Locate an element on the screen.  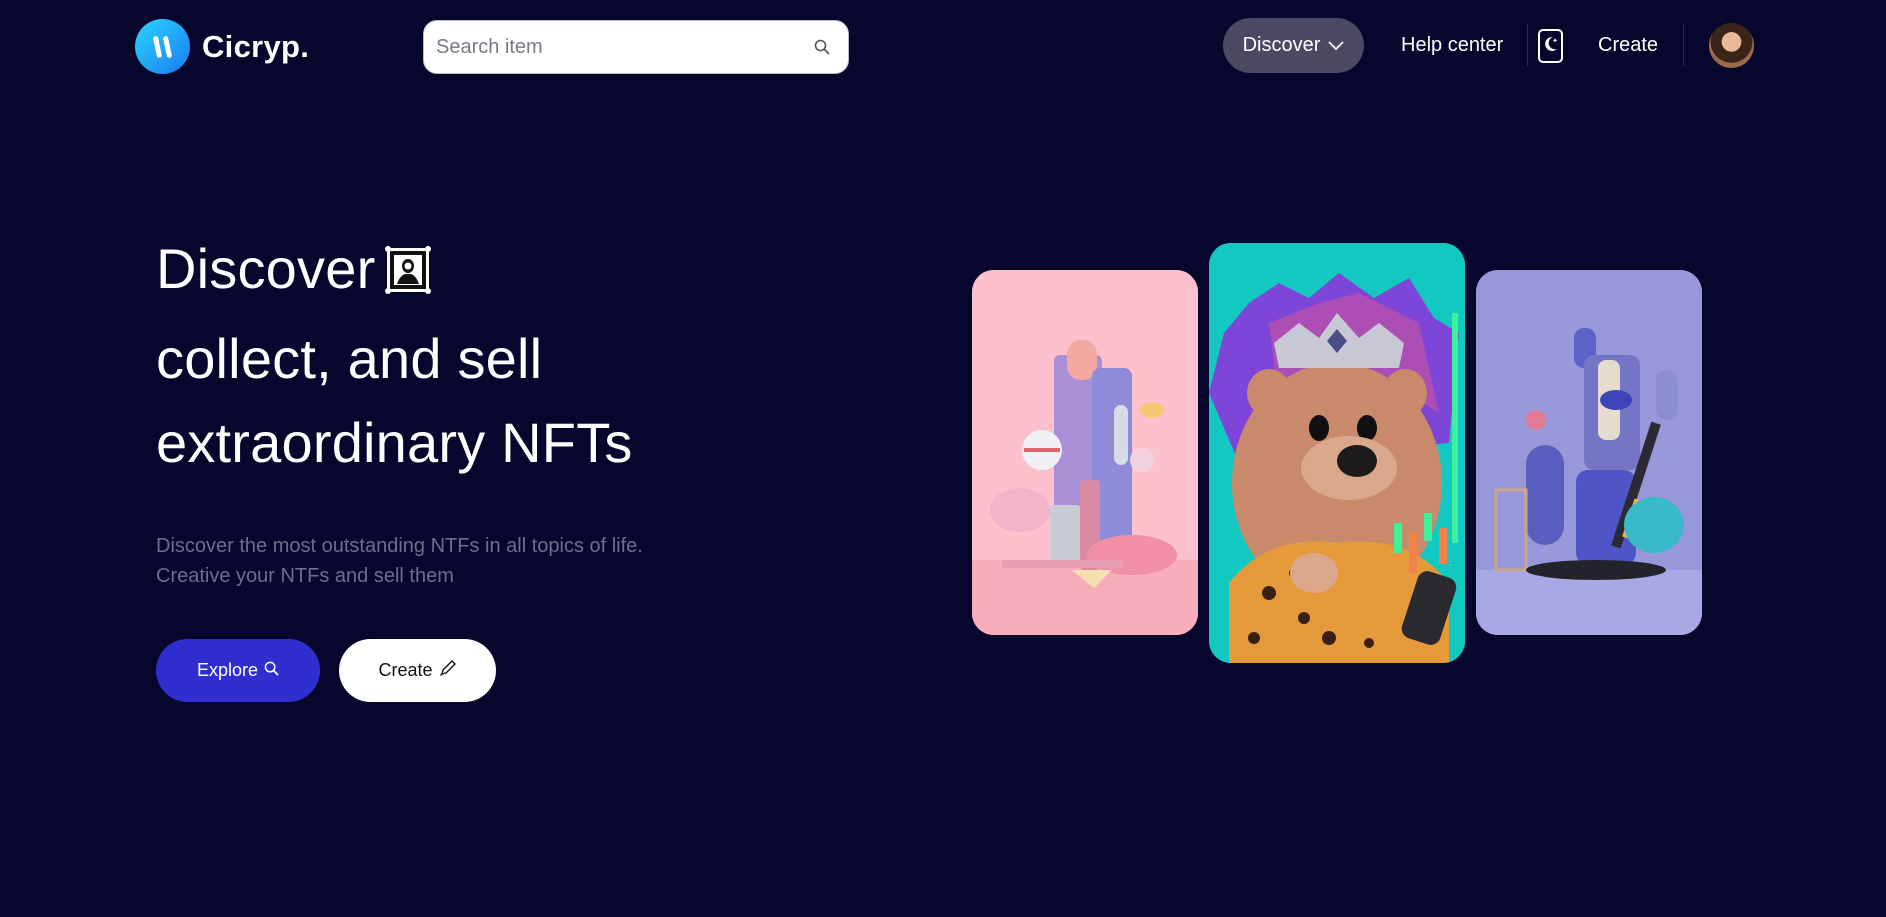
hero-title-line2: collect, and sell is located at coordinates (349, 358).